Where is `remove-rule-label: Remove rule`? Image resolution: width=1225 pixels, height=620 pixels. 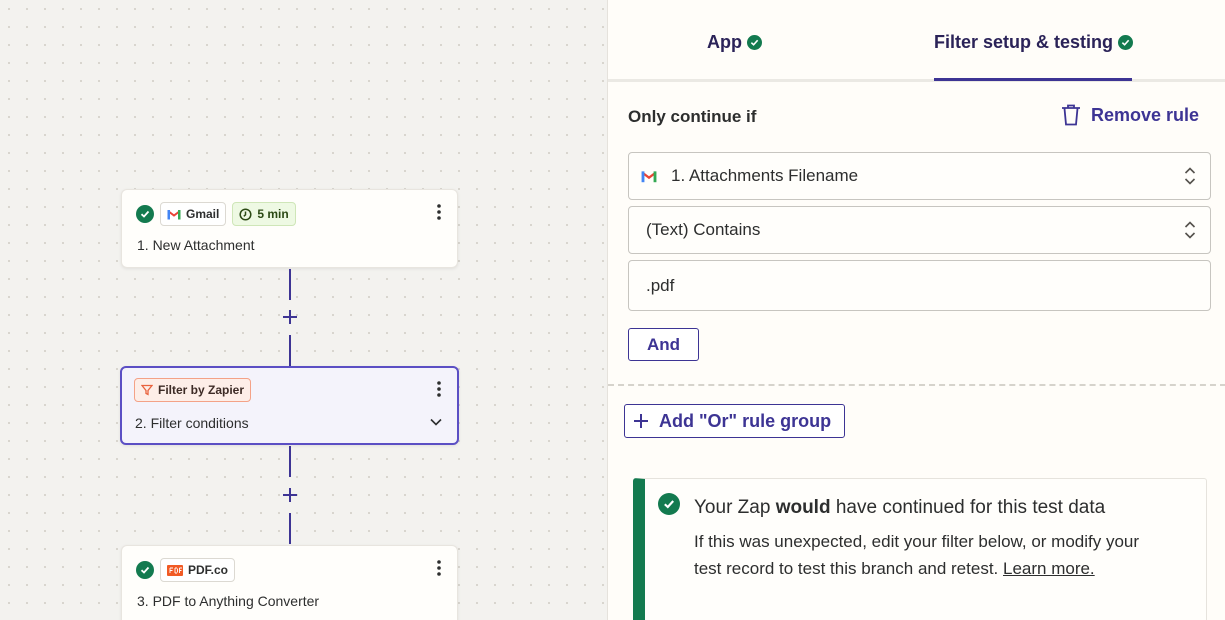
remove-rule-label: Remove rule is located at coordinates (1145, 114).